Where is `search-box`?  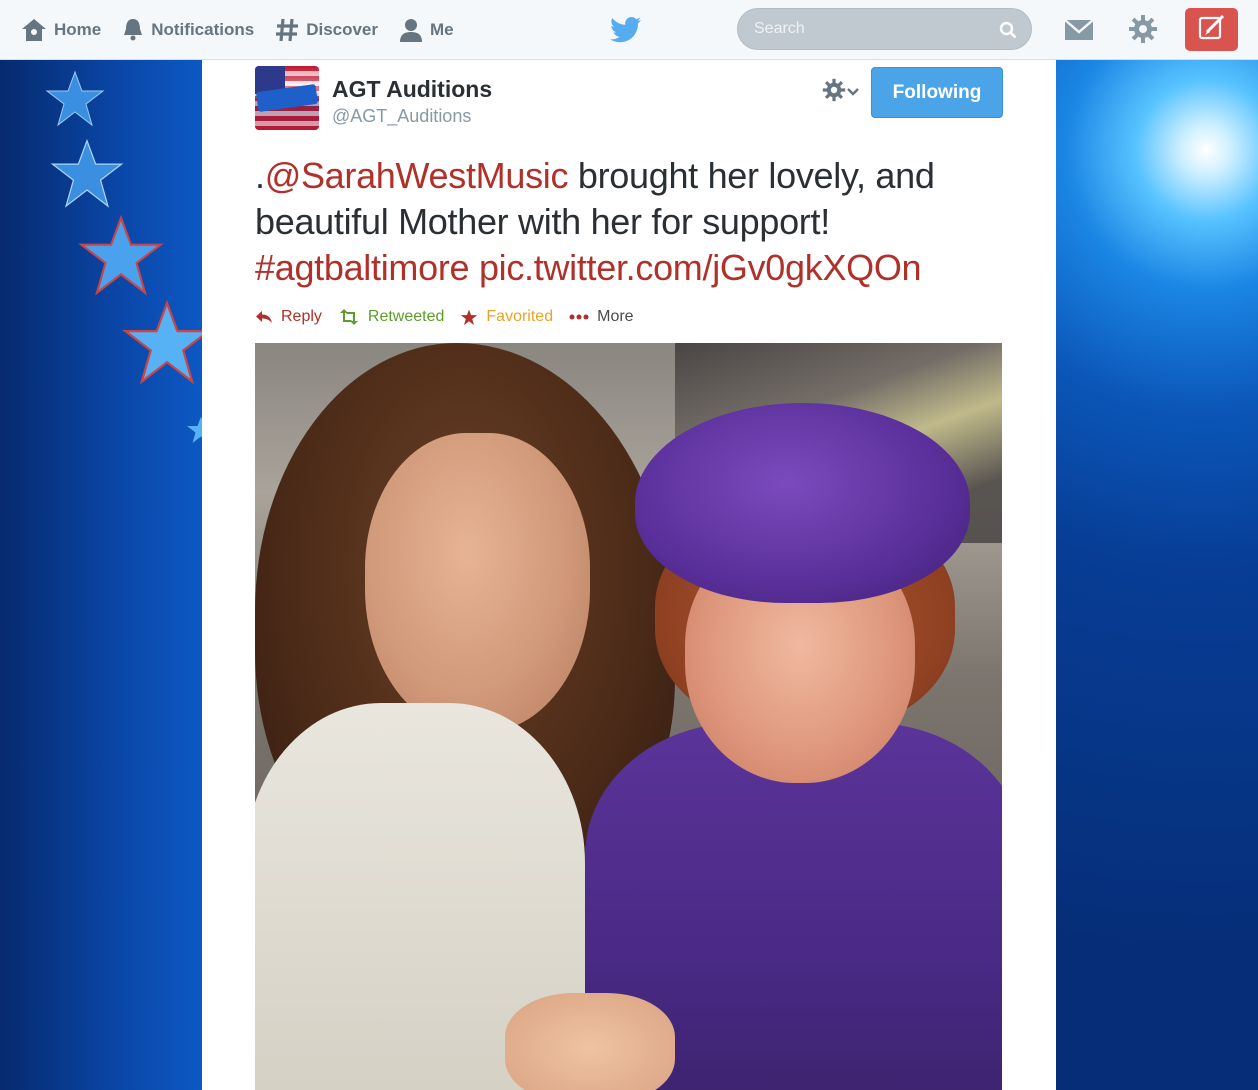
search-box is located at coordinates (884, 29).